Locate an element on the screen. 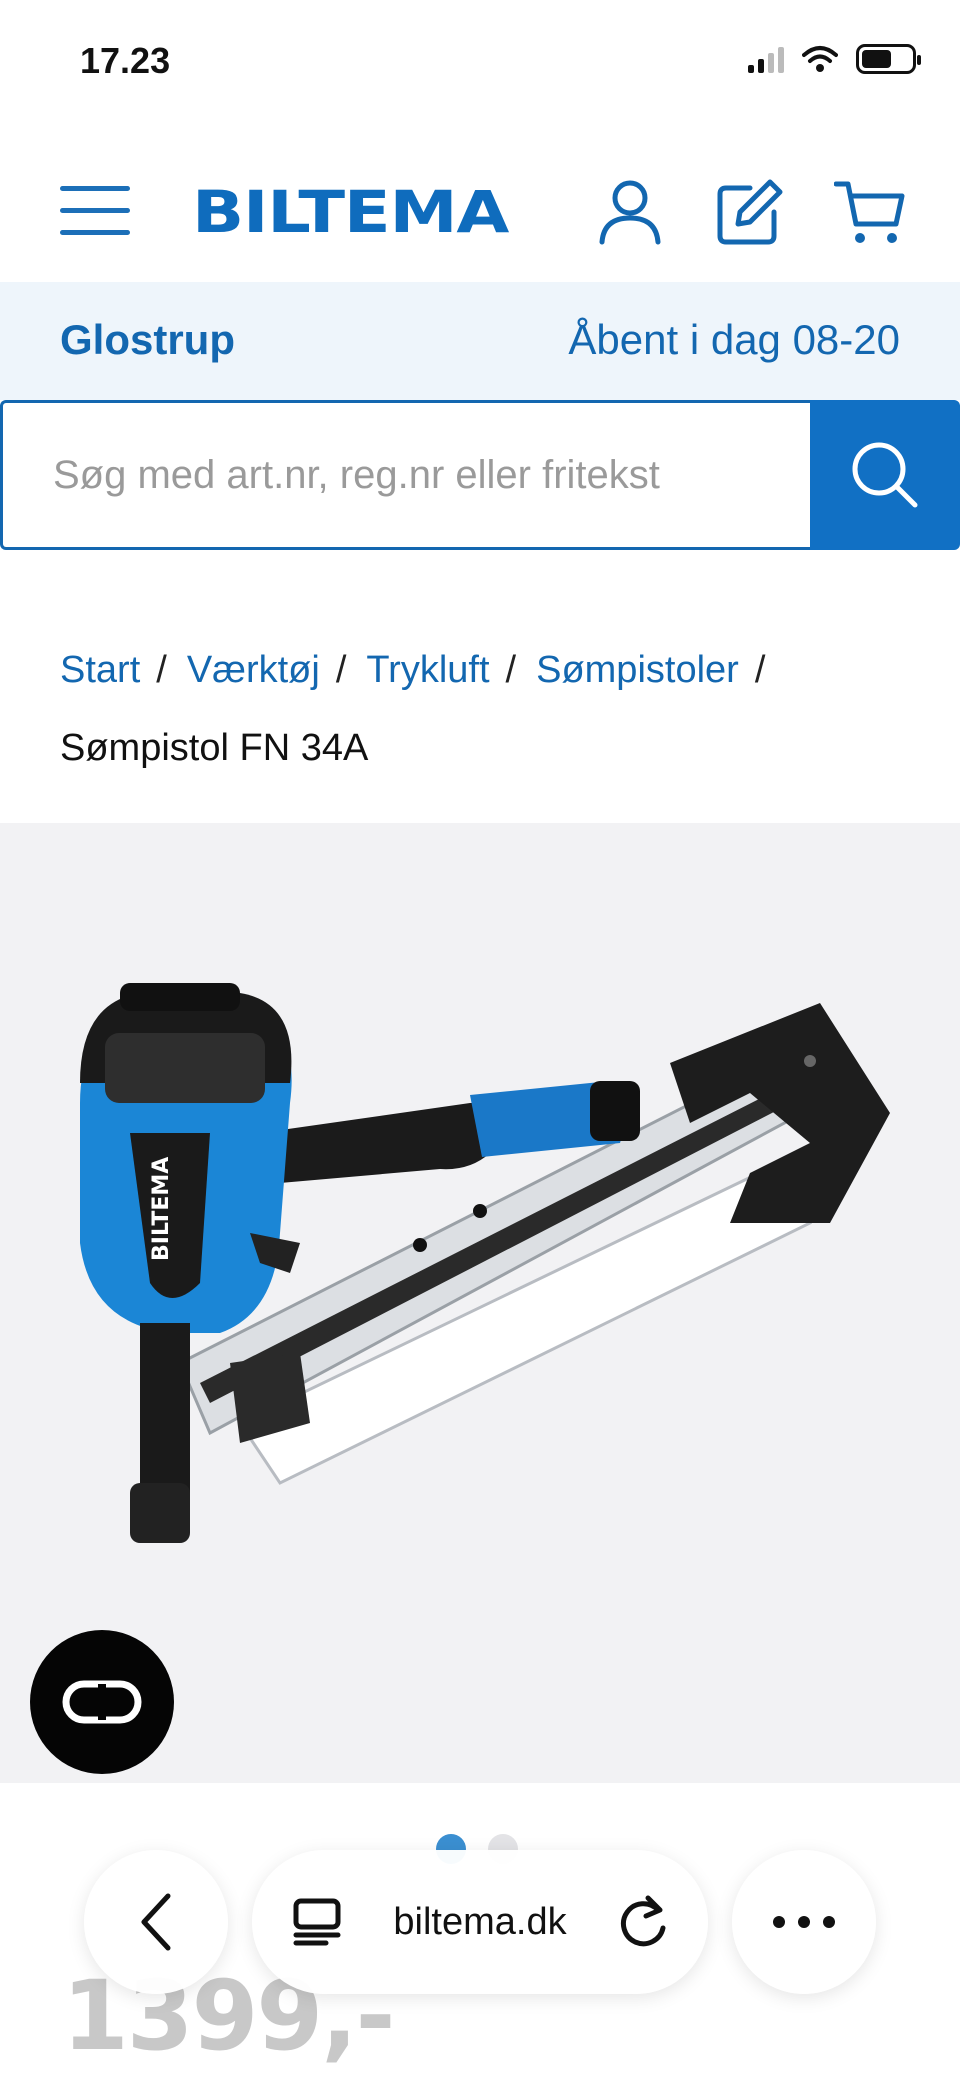 The image size is (960, 2079). chevron-left-icon is located at coordinates (156, 1922).